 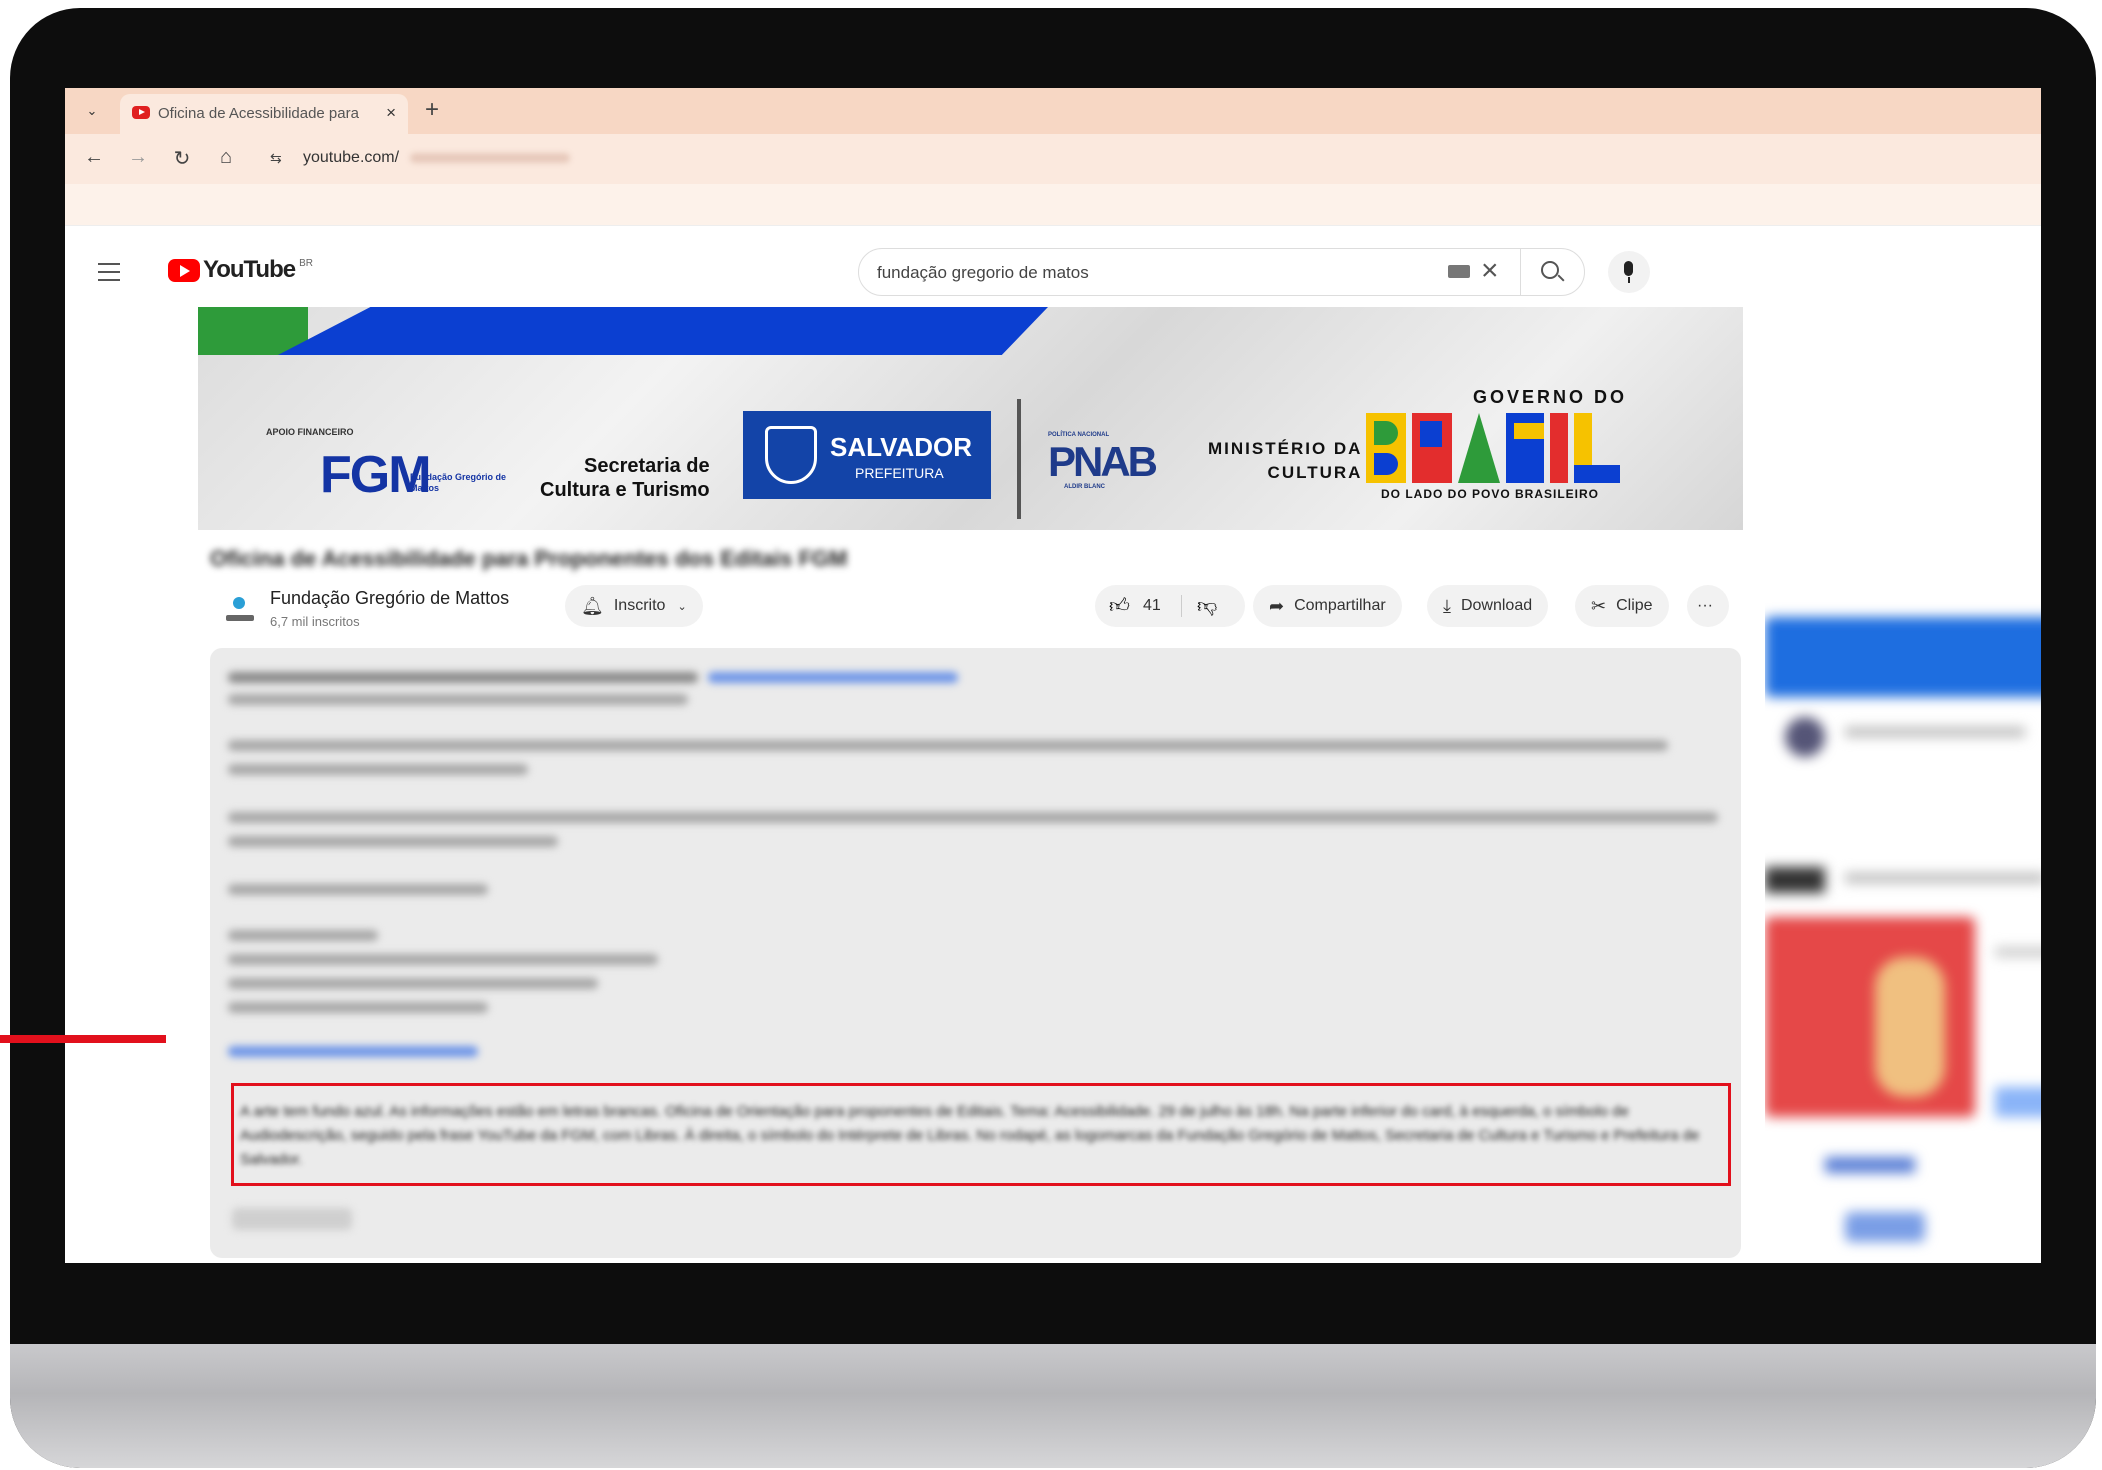 I want to click on pnab-logo: PNAB, so click(x=1103, y=461).